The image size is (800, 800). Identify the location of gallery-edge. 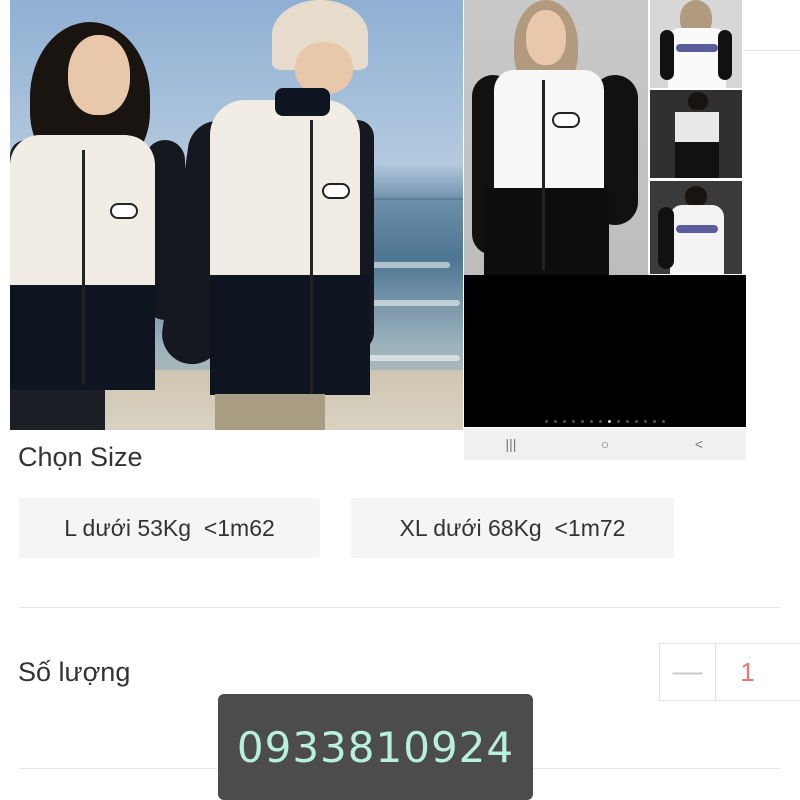
(771, 25).